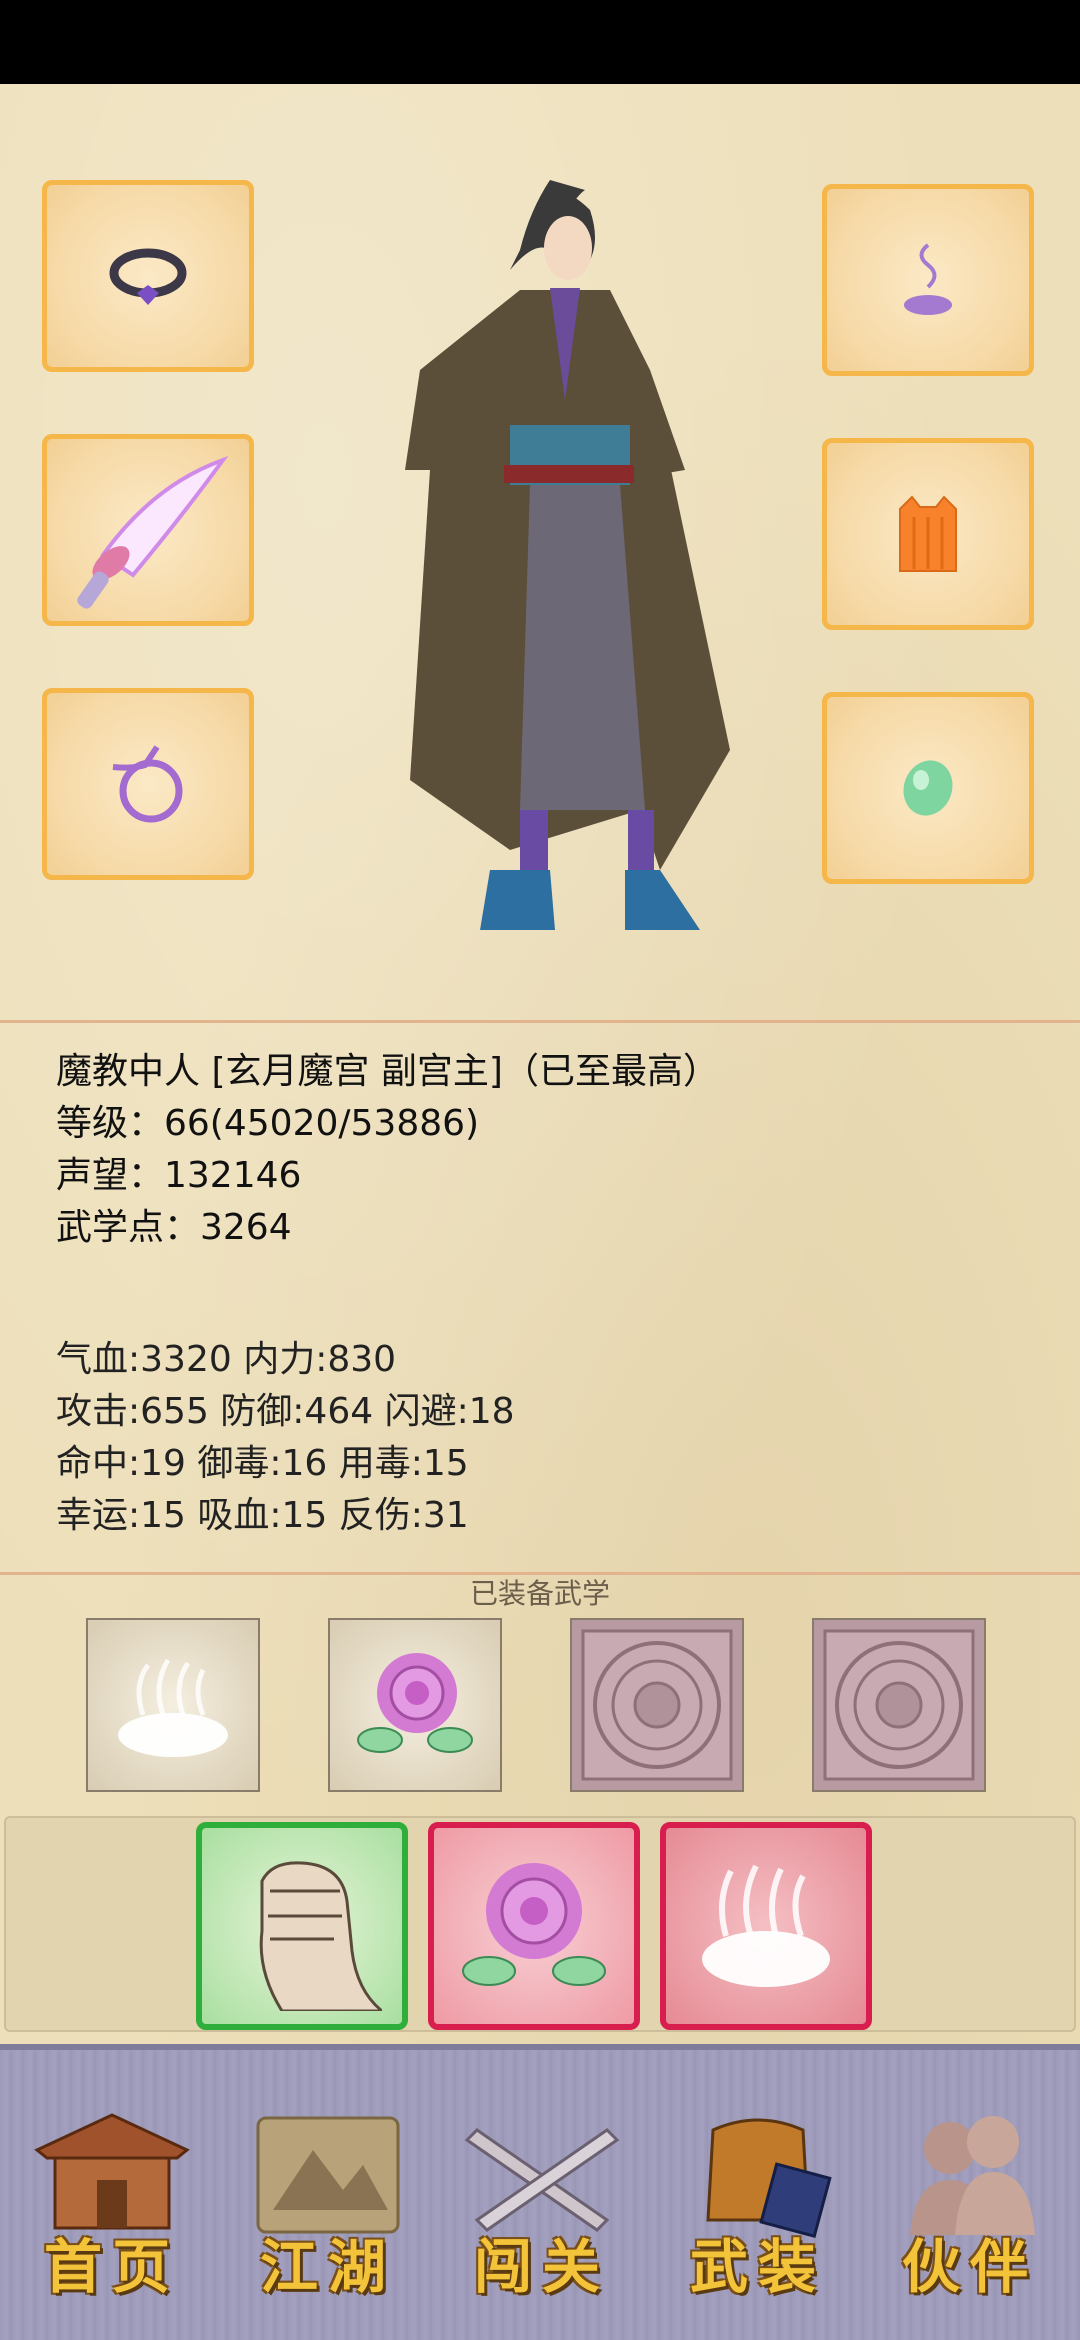  What do you see at coordinates (262, 1515) in the screenshot?
I see `stats-line-4: 幸运:15 吸血:15 反伤:31` at bounding box center [262, 1515].